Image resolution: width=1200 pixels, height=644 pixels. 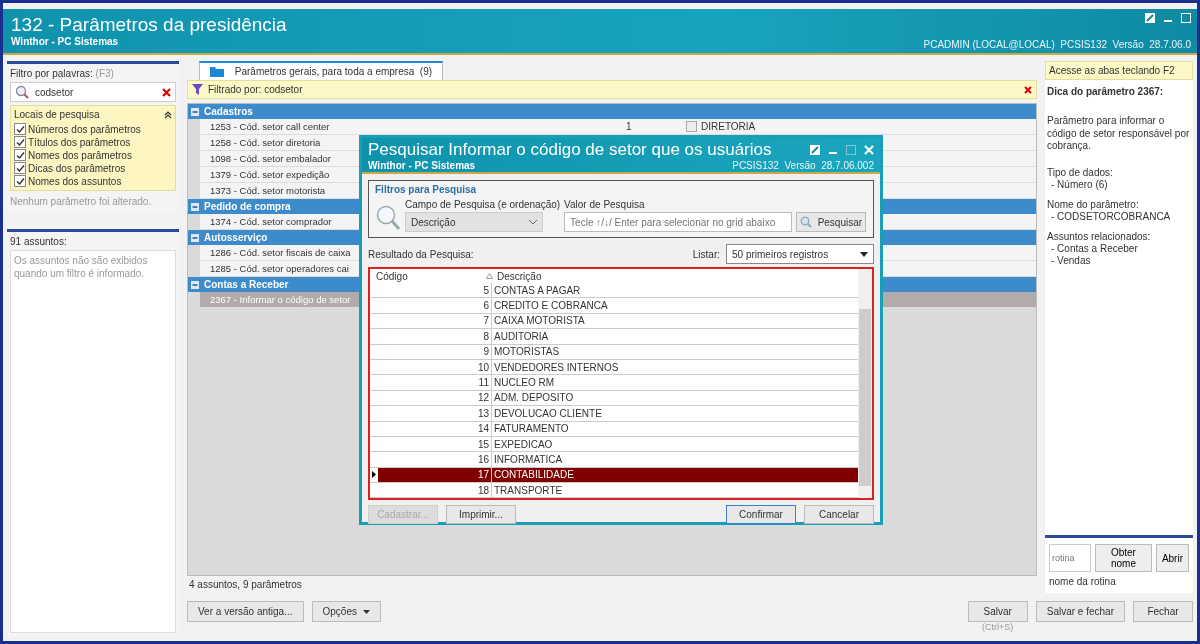 I want to click on code-cell: 16, so click(x=435, y=459).